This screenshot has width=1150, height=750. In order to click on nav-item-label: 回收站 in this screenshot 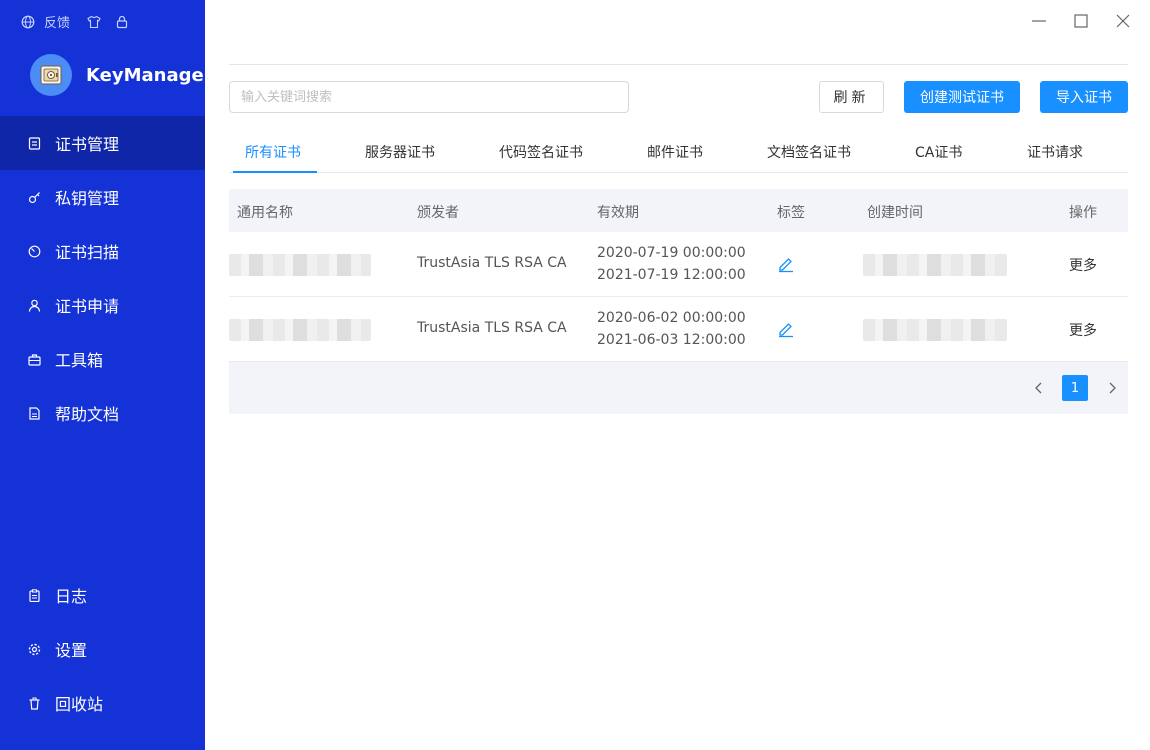, I will do `click(79, 704)`.